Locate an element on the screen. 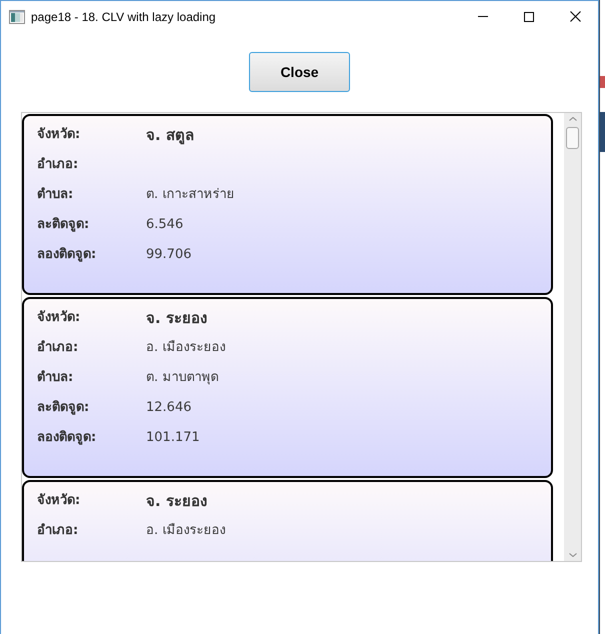 This screenshot has width=605, height=634. scrollbar is located at coordinates (572, 337).